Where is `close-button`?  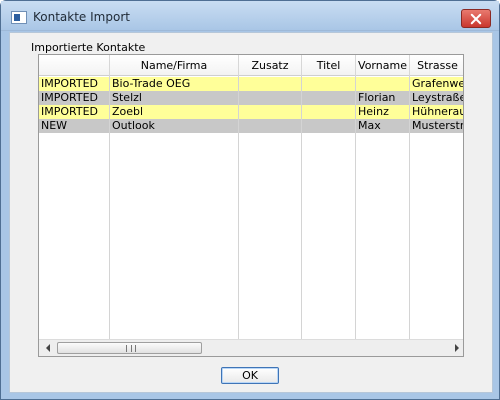 close-button is located at coordinates (476, 18).